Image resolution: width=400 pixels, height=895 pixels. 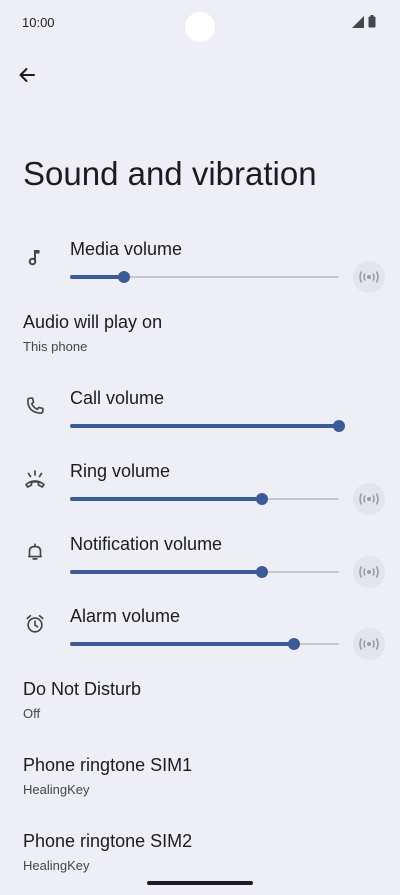 What do you see at coordinates (35, 406) in the screenshot?
I see `phone-icon` at bounding box center [35, 406].